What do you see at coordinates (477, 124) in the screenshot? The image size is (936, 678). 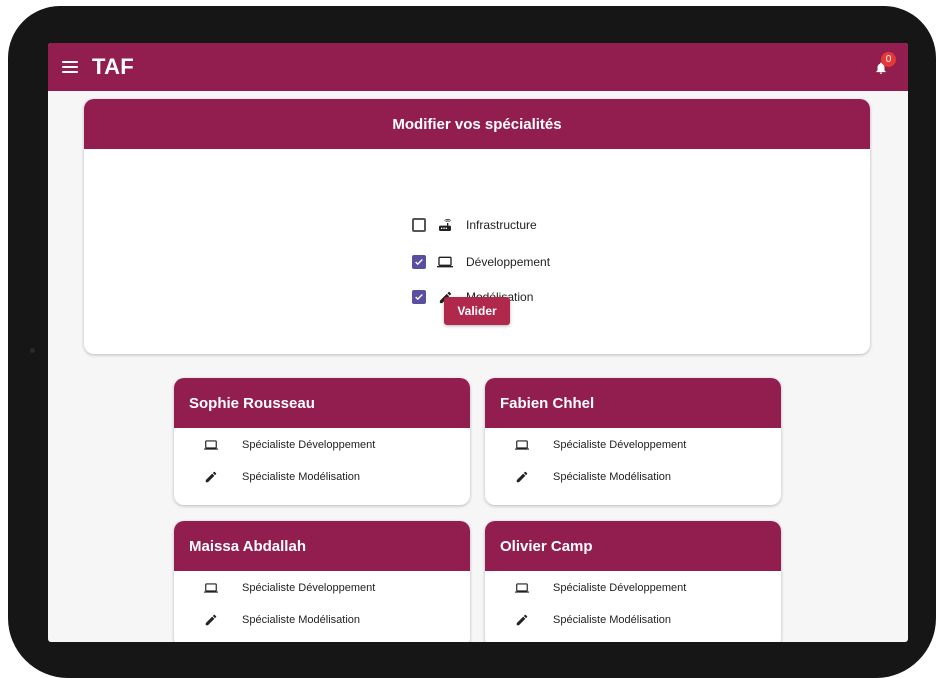 I see `edit-card-title: Modifier vos spécialités` at bounding box center [477, 124].